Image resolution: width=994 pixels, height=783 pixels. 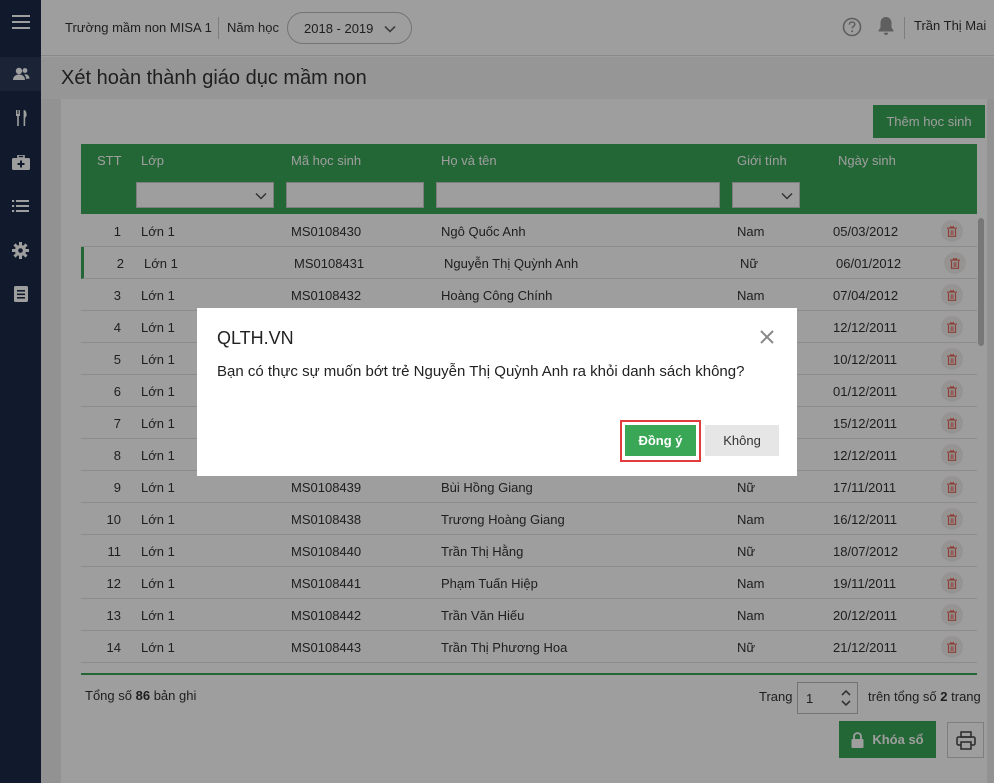 I want to click on confirm-cancel-button: Không, so click(x=742, y=440).